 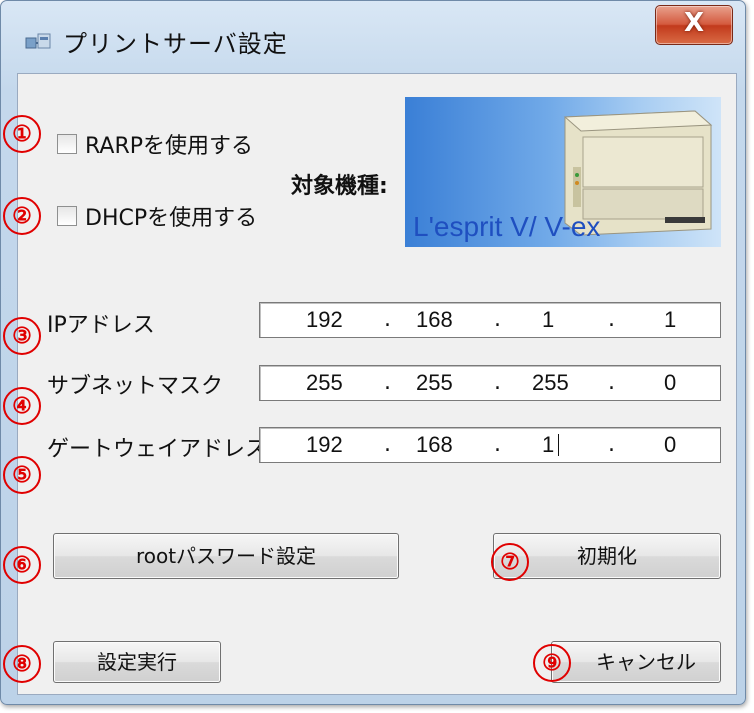 I want to click on close-button: X, so click(x=694, y=25).